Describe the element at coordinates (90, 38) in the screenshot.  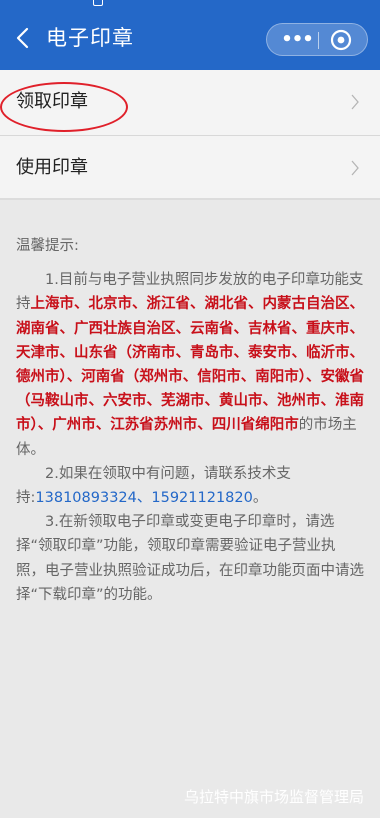
I see `page-title: 电子印章` at that location.